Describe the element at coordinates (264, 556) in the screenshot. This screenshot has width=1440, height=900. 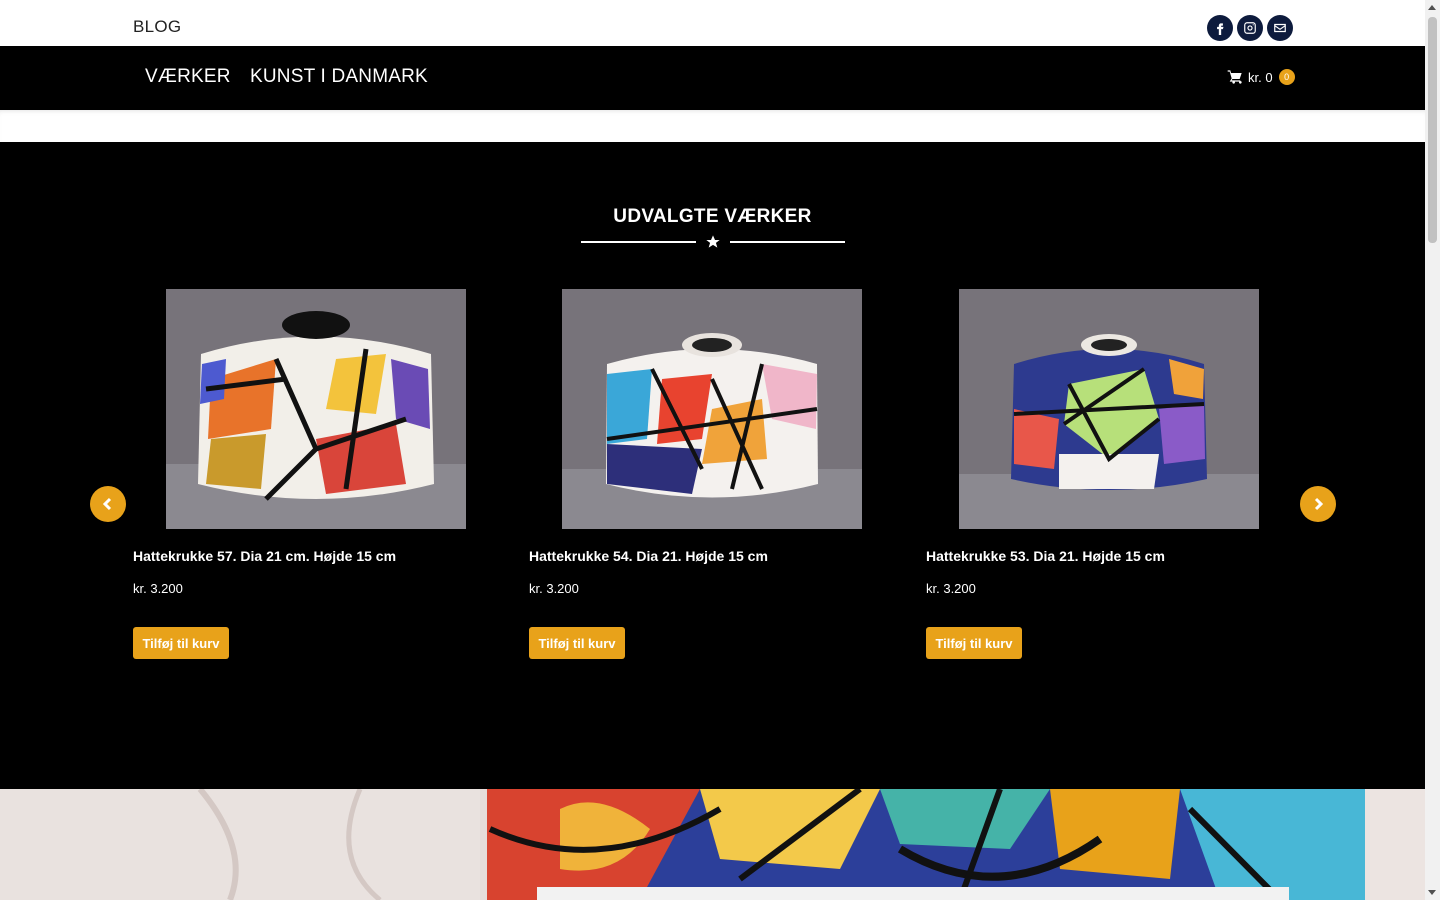
I see `product-name: Hattekrukke 57. Dia 21 cm. Højde 15 cm` at that location.